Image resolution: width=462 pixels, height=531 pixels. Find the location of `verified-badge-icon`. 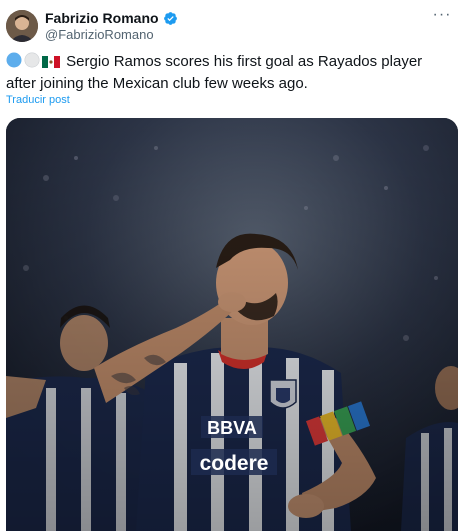

verified-badge-icon is located at coordinates (170, 18).